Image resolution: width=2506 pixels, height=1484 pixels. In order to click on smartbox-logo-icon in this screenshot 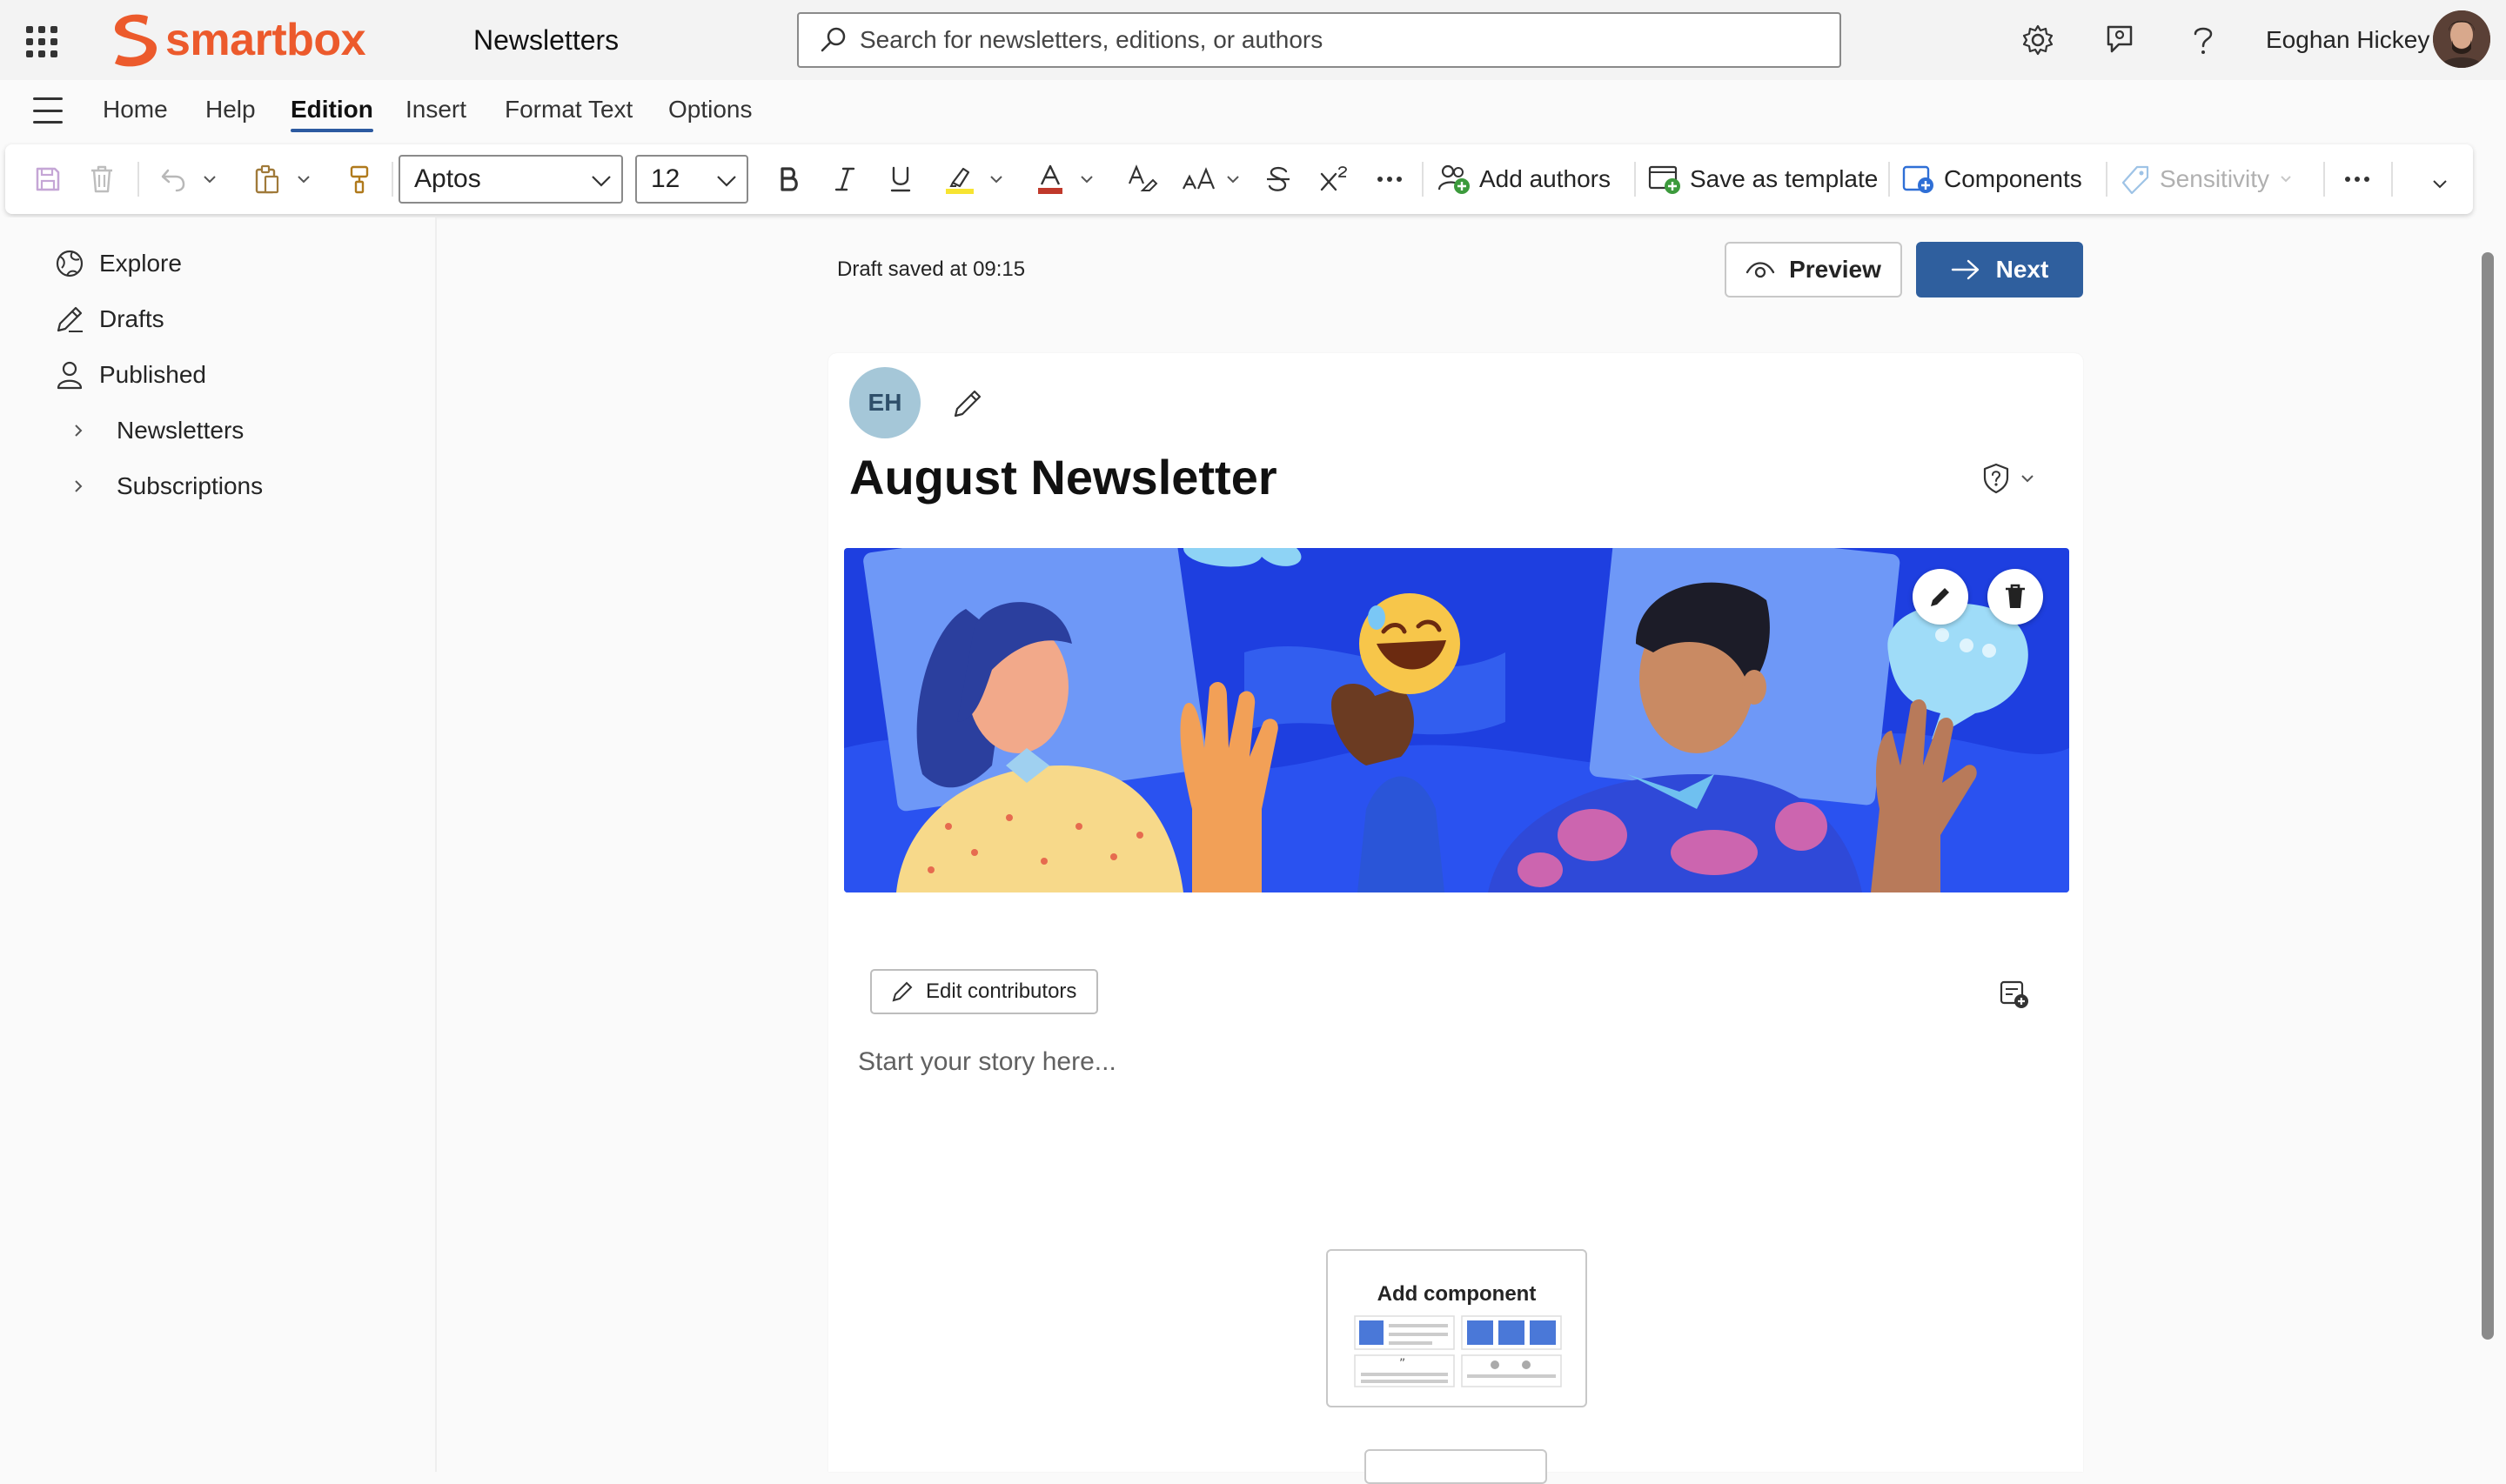, I will do `click(136, 40)`.